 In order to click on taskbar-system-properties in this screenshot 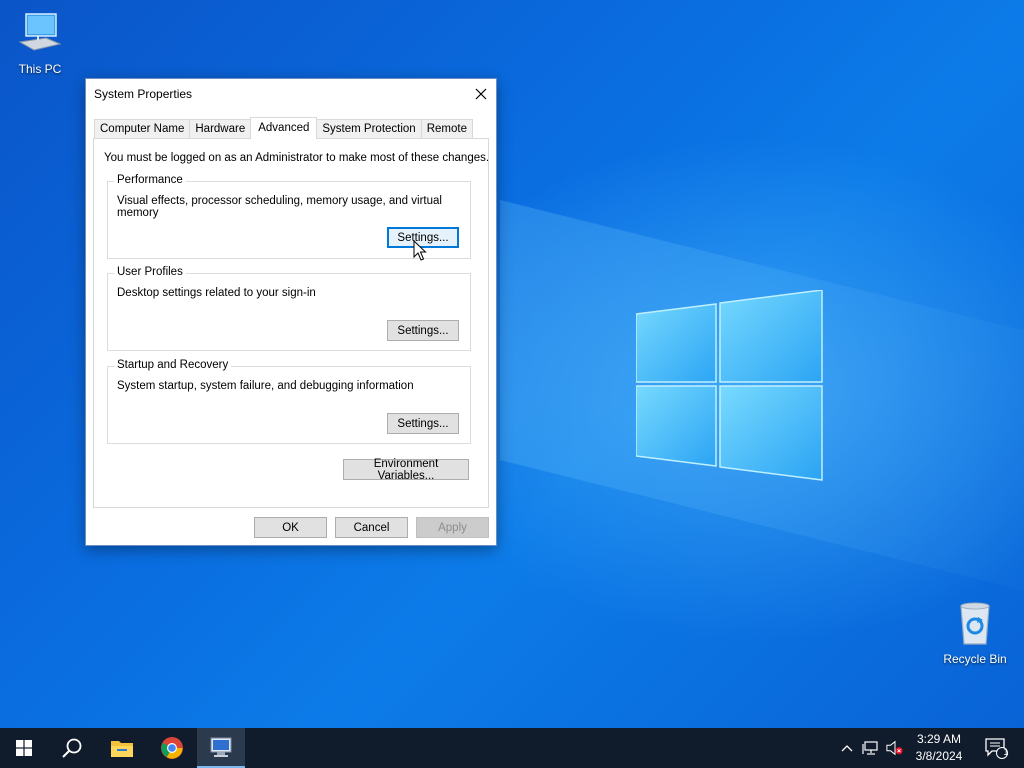, I will do `click(221, 748)`.